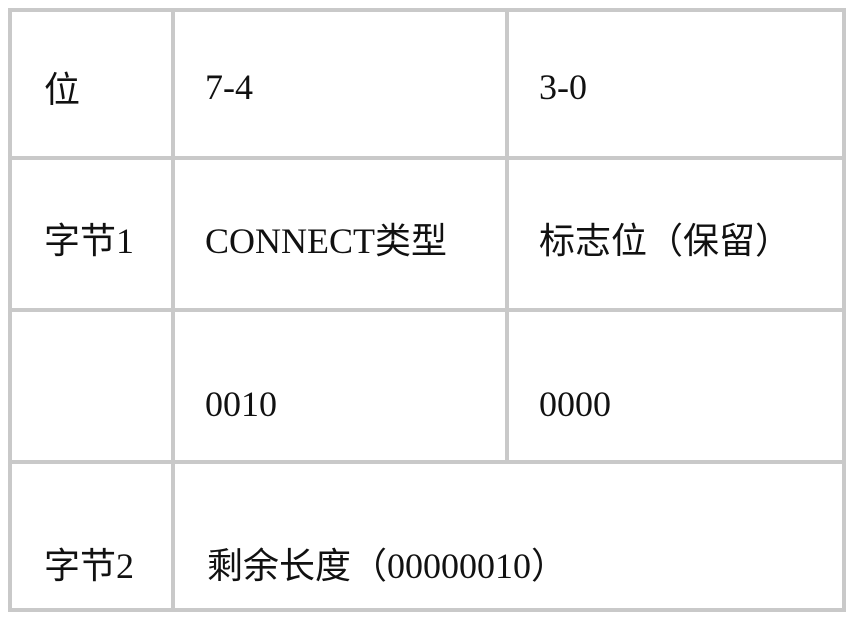  Describe the element at coordinates (340, 386) in the screenshot. I see `connect-type-value: 0010` at that location.